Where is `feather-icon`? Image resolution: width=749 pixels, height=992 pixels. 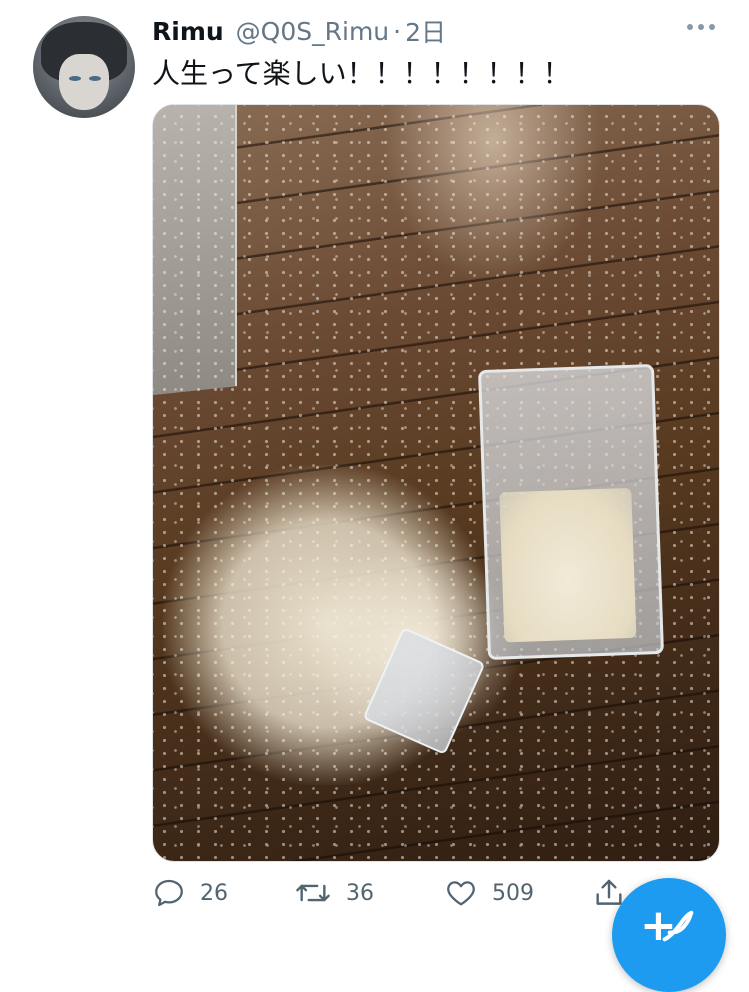 feather-icon is located at coordinates (678, 926).